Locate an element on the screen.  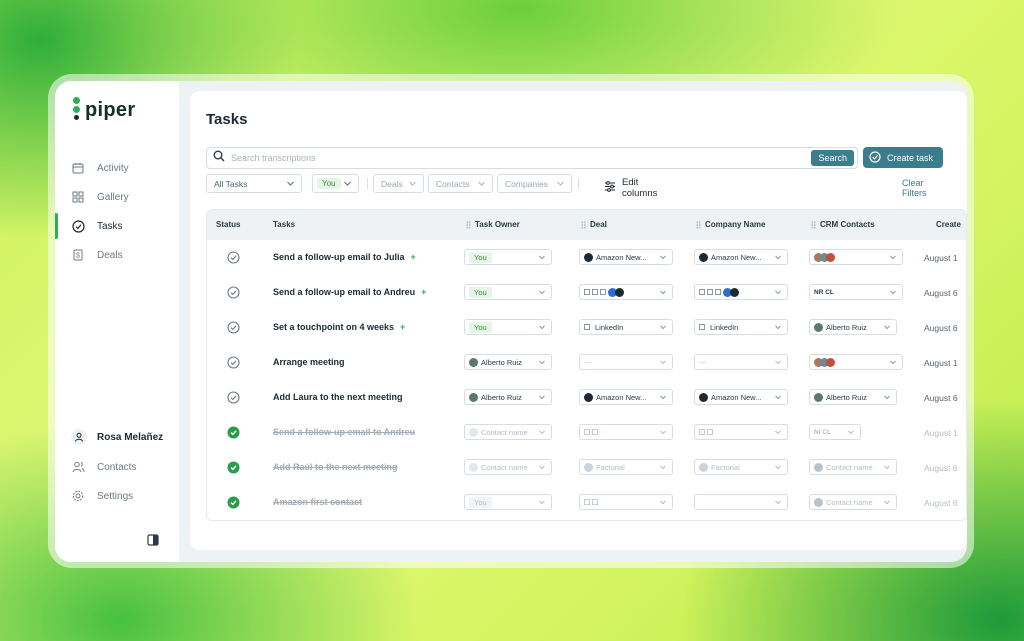
sidebar-item-gallery: Gallery is located at coordinates (117, 197).